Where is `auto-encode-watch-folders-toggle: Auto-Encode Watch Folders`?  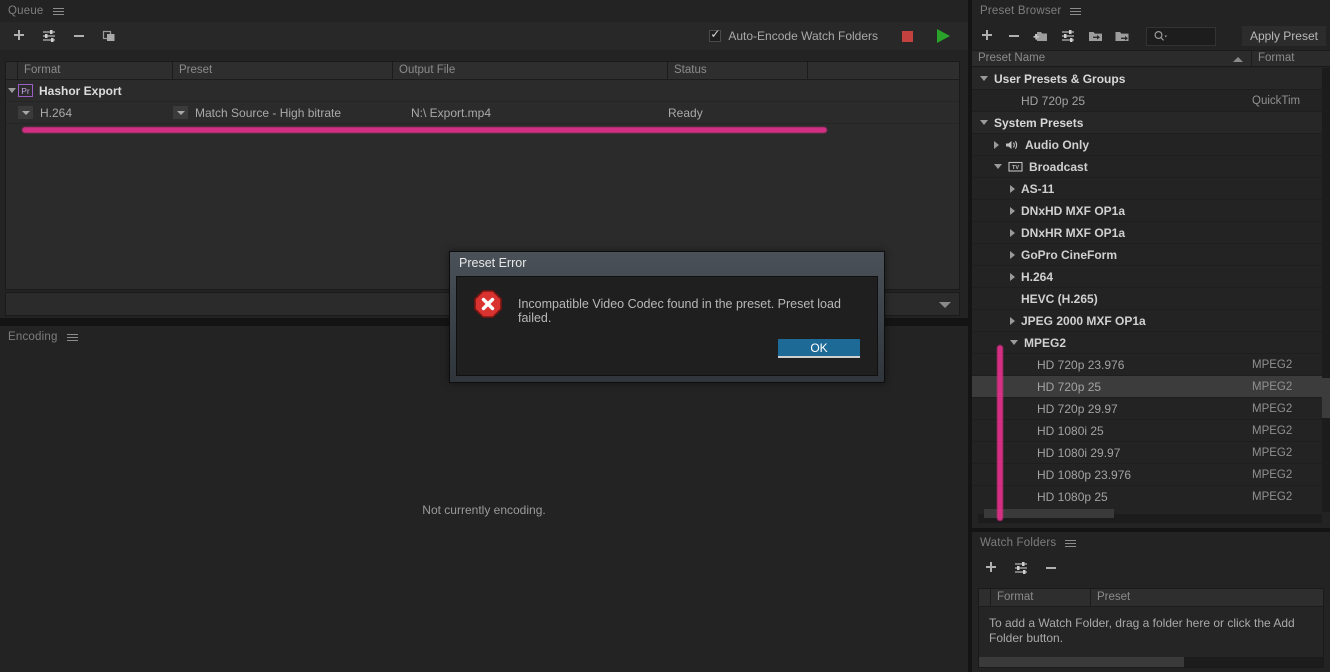 auto-encode-watch-folders-toggle: Auto-Encode Watch Folders is located at coordinates (793, 36).